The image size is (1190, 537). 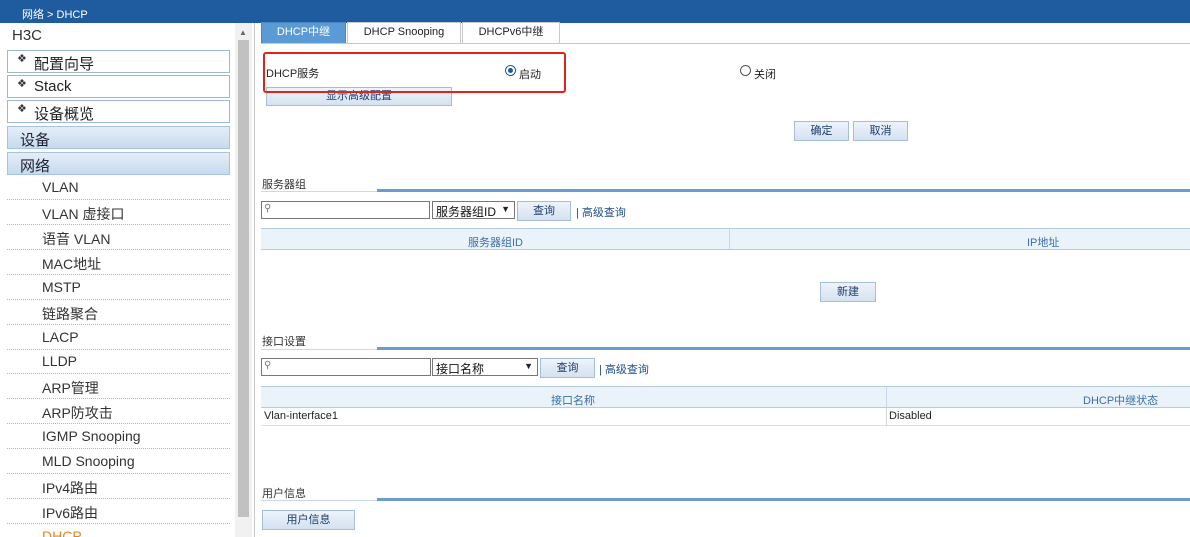 I want to click on interface-field-select: 接口名称 ▼, so click(x=485, y=367).